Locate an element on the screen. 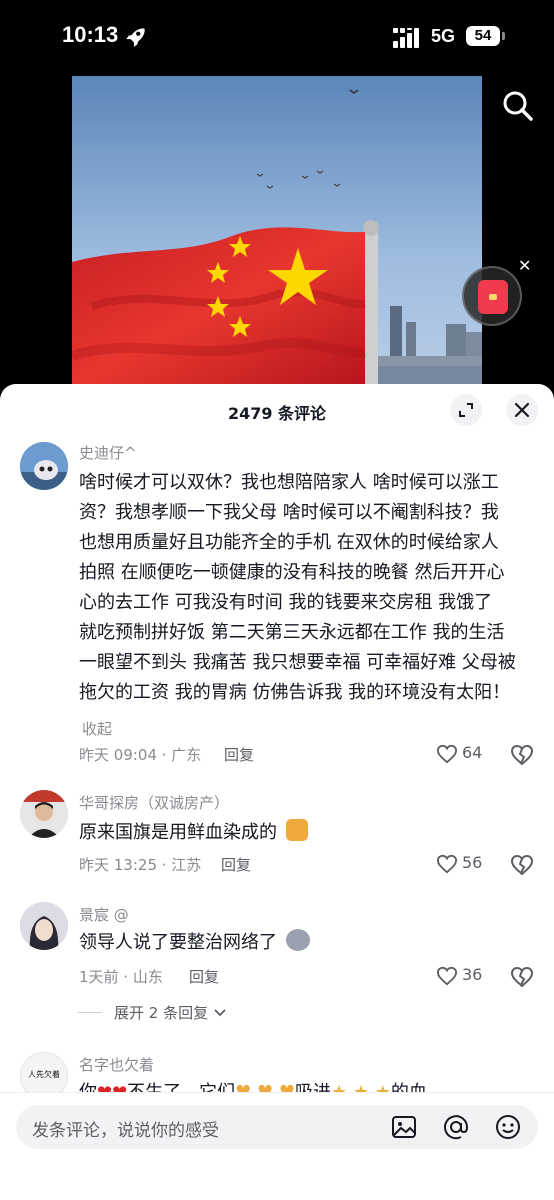  image-icon is located at coordinates (404, 1127).